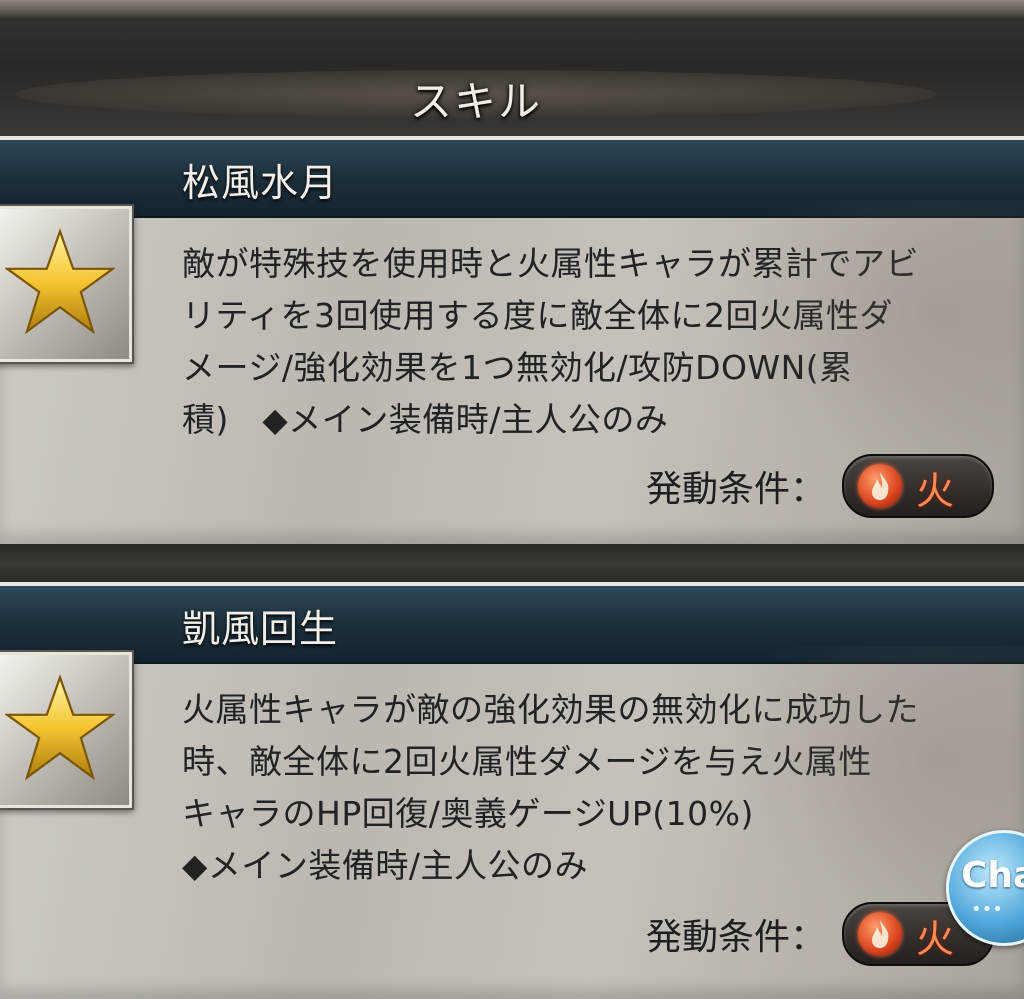  What do you see at coordinates (538, 315) in the screenshot?
I see `skill-description-line: リティを3回使用する度に敵全体に2回火属性ダ` at bounding box center [538, 315].